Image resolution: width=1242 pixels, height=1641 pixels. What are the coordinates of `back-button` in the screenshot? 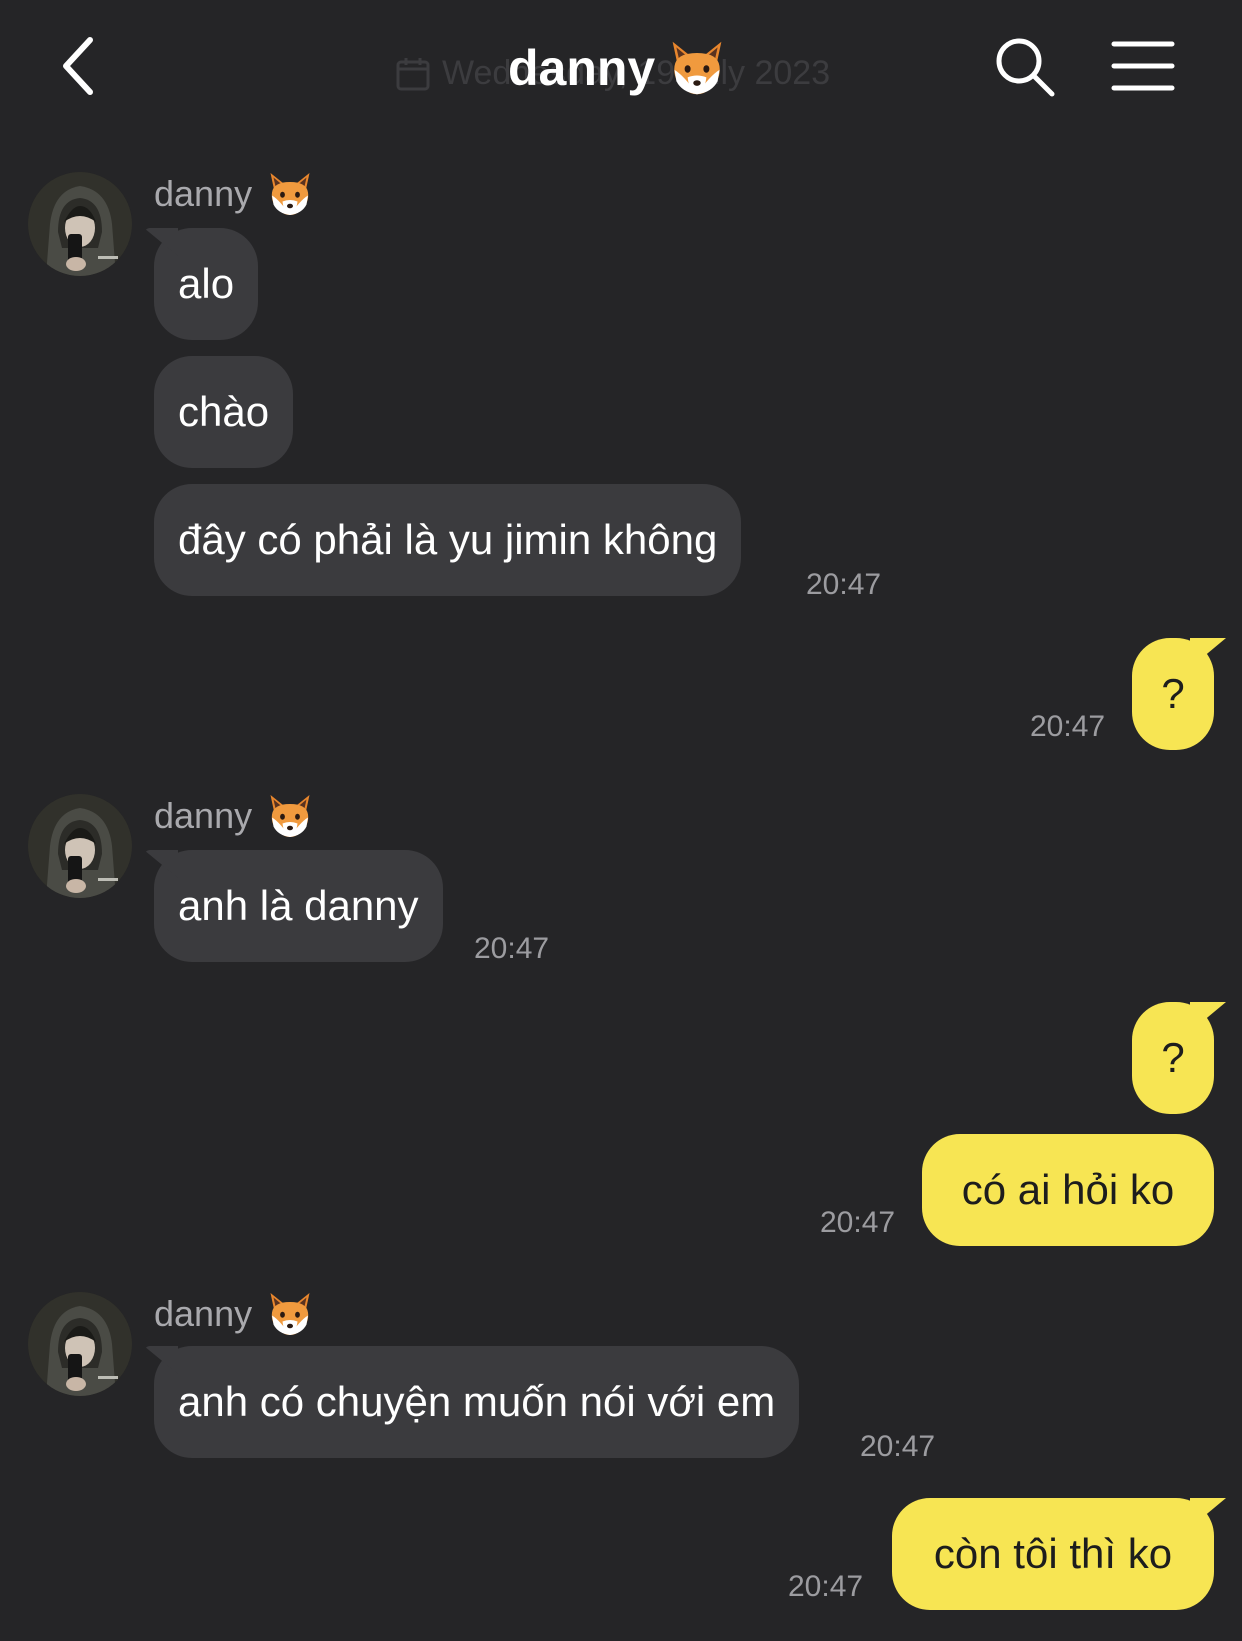 It's located at (78, 66).